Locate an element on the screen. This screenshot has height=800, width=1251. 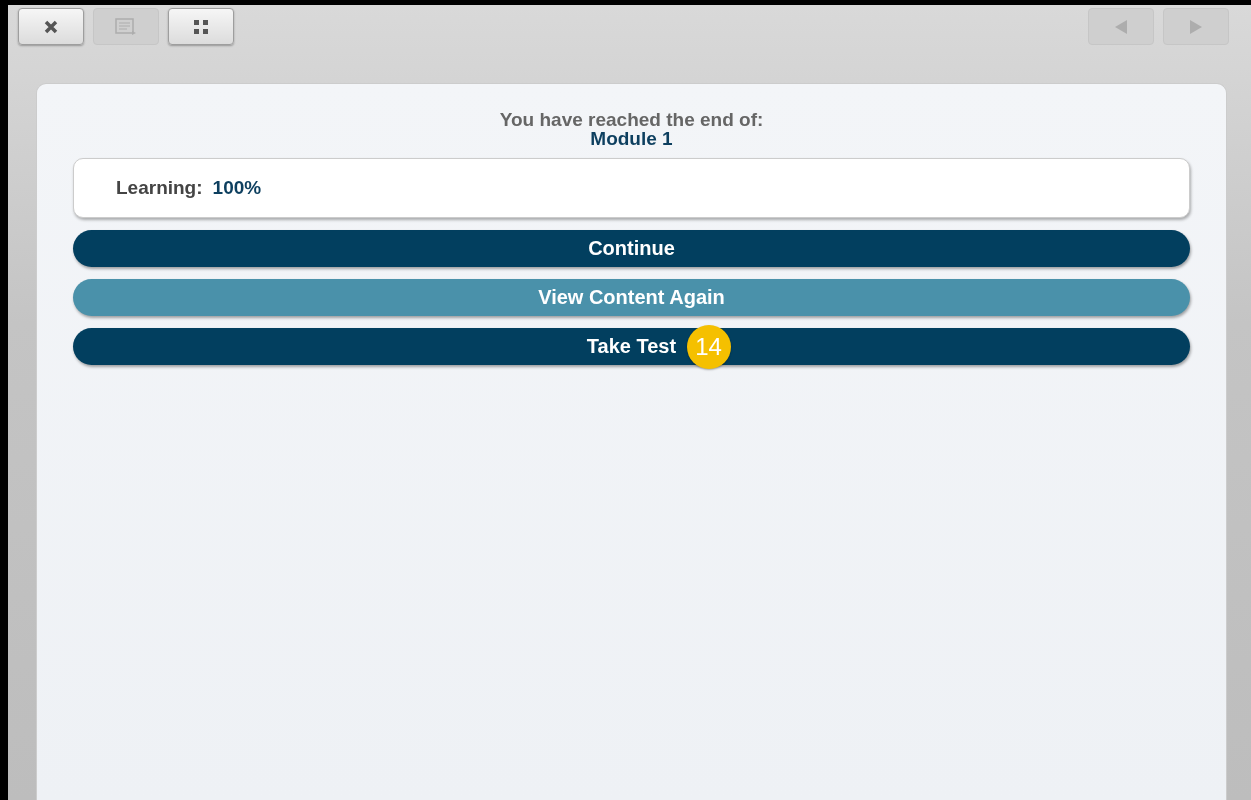
list-icon is located at coordinates (126, 26).